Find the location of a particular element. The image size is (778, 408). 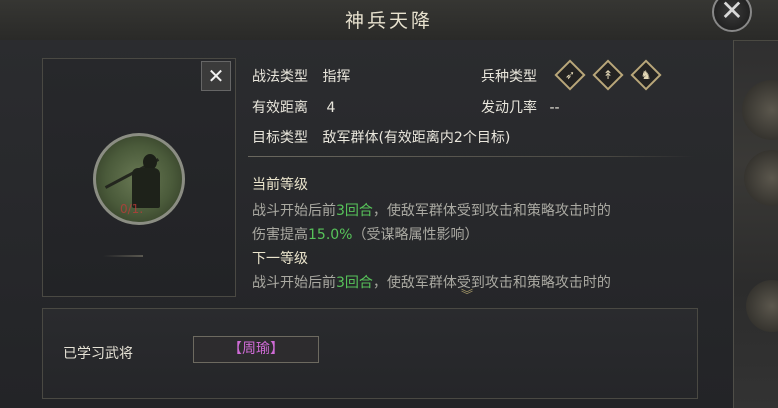

trigger-rate-label: 发动几率 is located at coordinates (509, 108).